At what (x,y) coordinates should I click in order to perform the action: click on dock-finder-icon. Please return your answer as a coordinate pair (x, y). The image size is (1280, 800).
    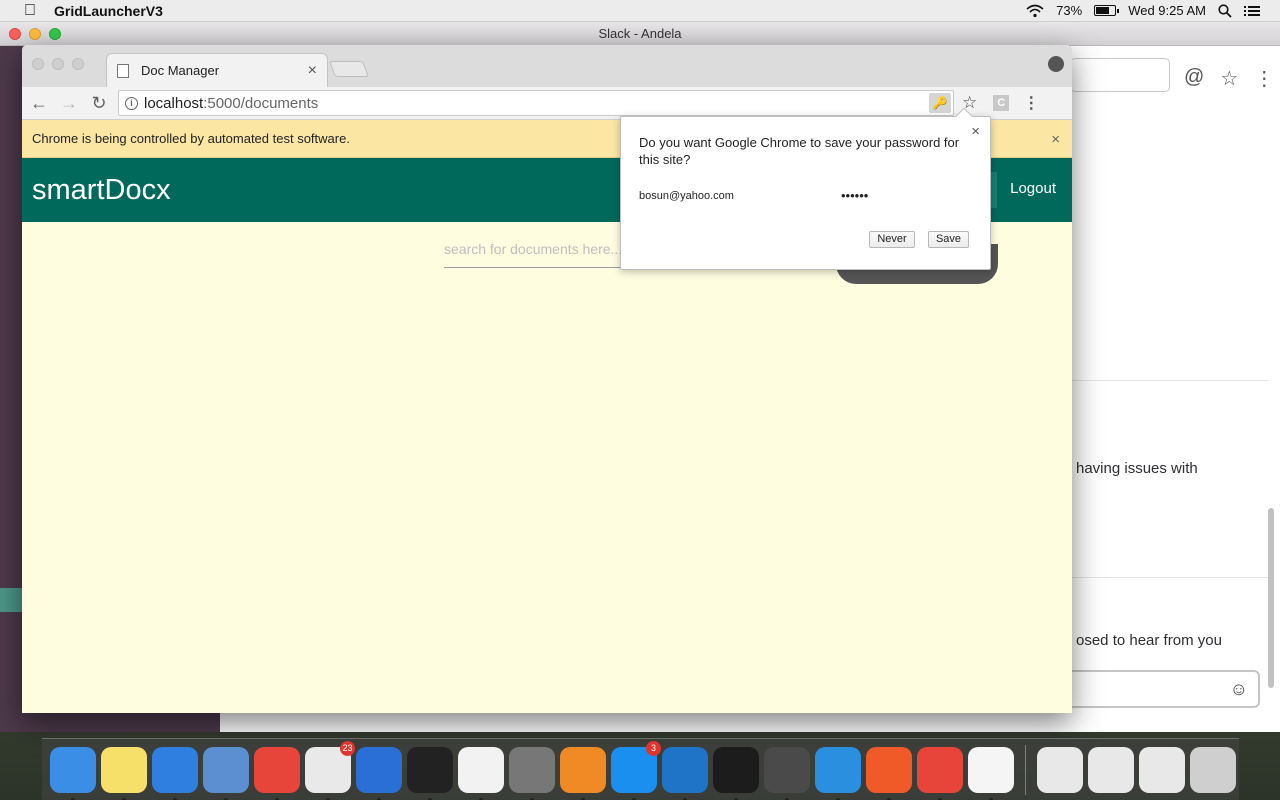
    Looking at the image, I should click on (73, 773).